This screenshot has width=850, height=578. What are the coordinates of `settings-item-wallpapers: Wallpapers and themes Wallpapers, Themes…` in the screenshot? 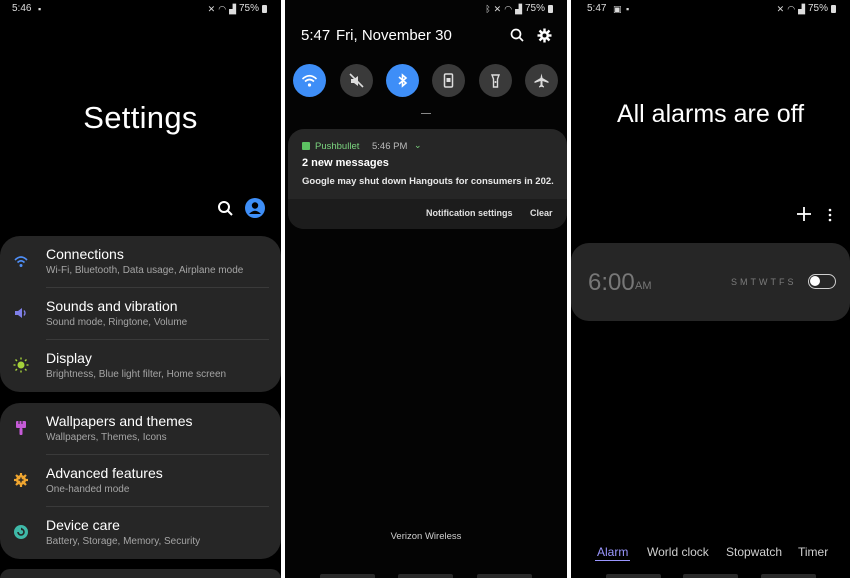 It's located at (140, 429).